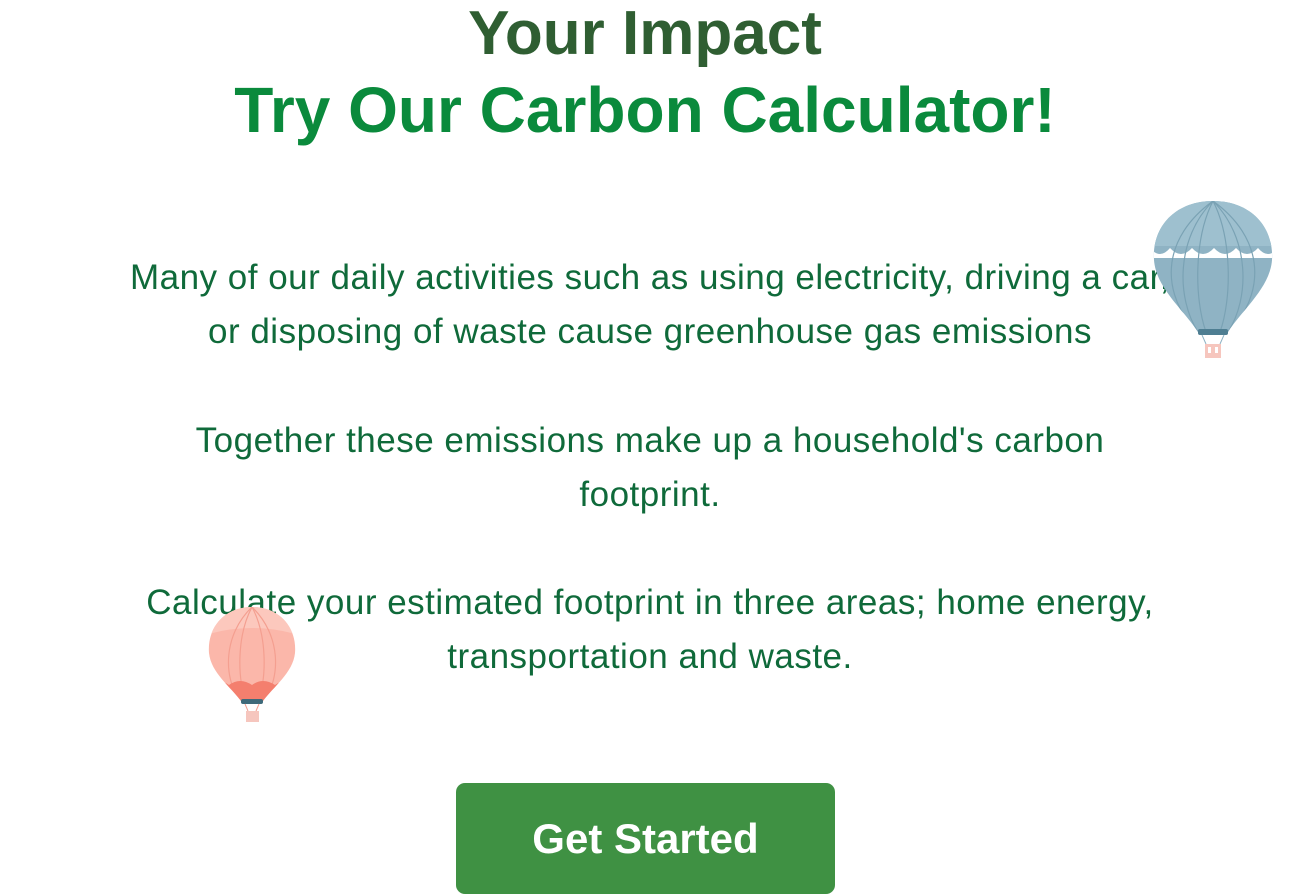  Describe the element at coordinates (645, 34) in the screenshot. I see `page-title: Your Impact` at that location.